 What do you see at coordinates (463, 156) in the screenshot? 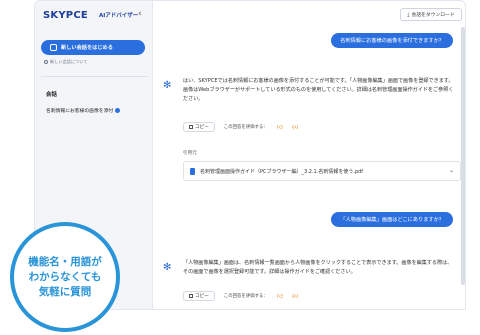
I see `scrollbar` at bounding box center [463, 156].